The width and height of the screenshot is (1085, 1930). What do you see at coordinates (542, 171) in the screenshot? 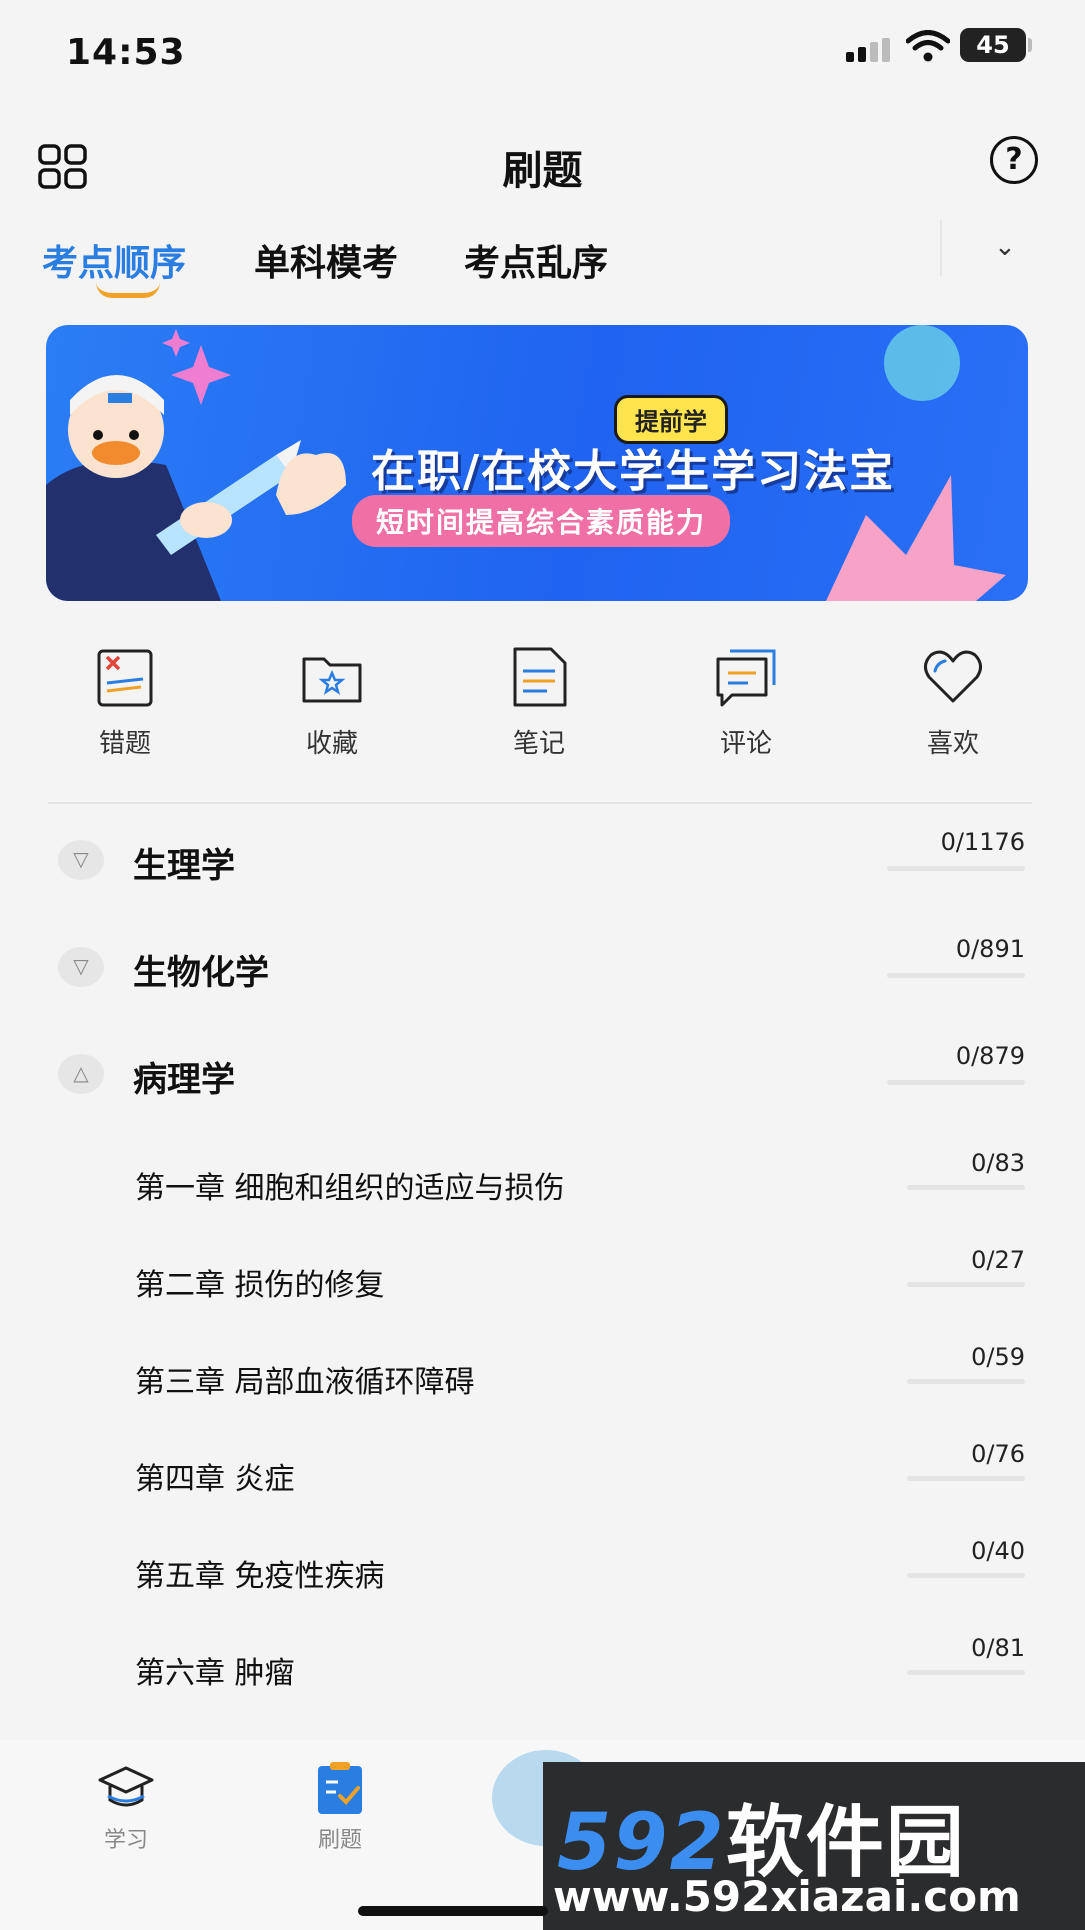
I see `page-title: 刷题` at bounding box center [542, 171].